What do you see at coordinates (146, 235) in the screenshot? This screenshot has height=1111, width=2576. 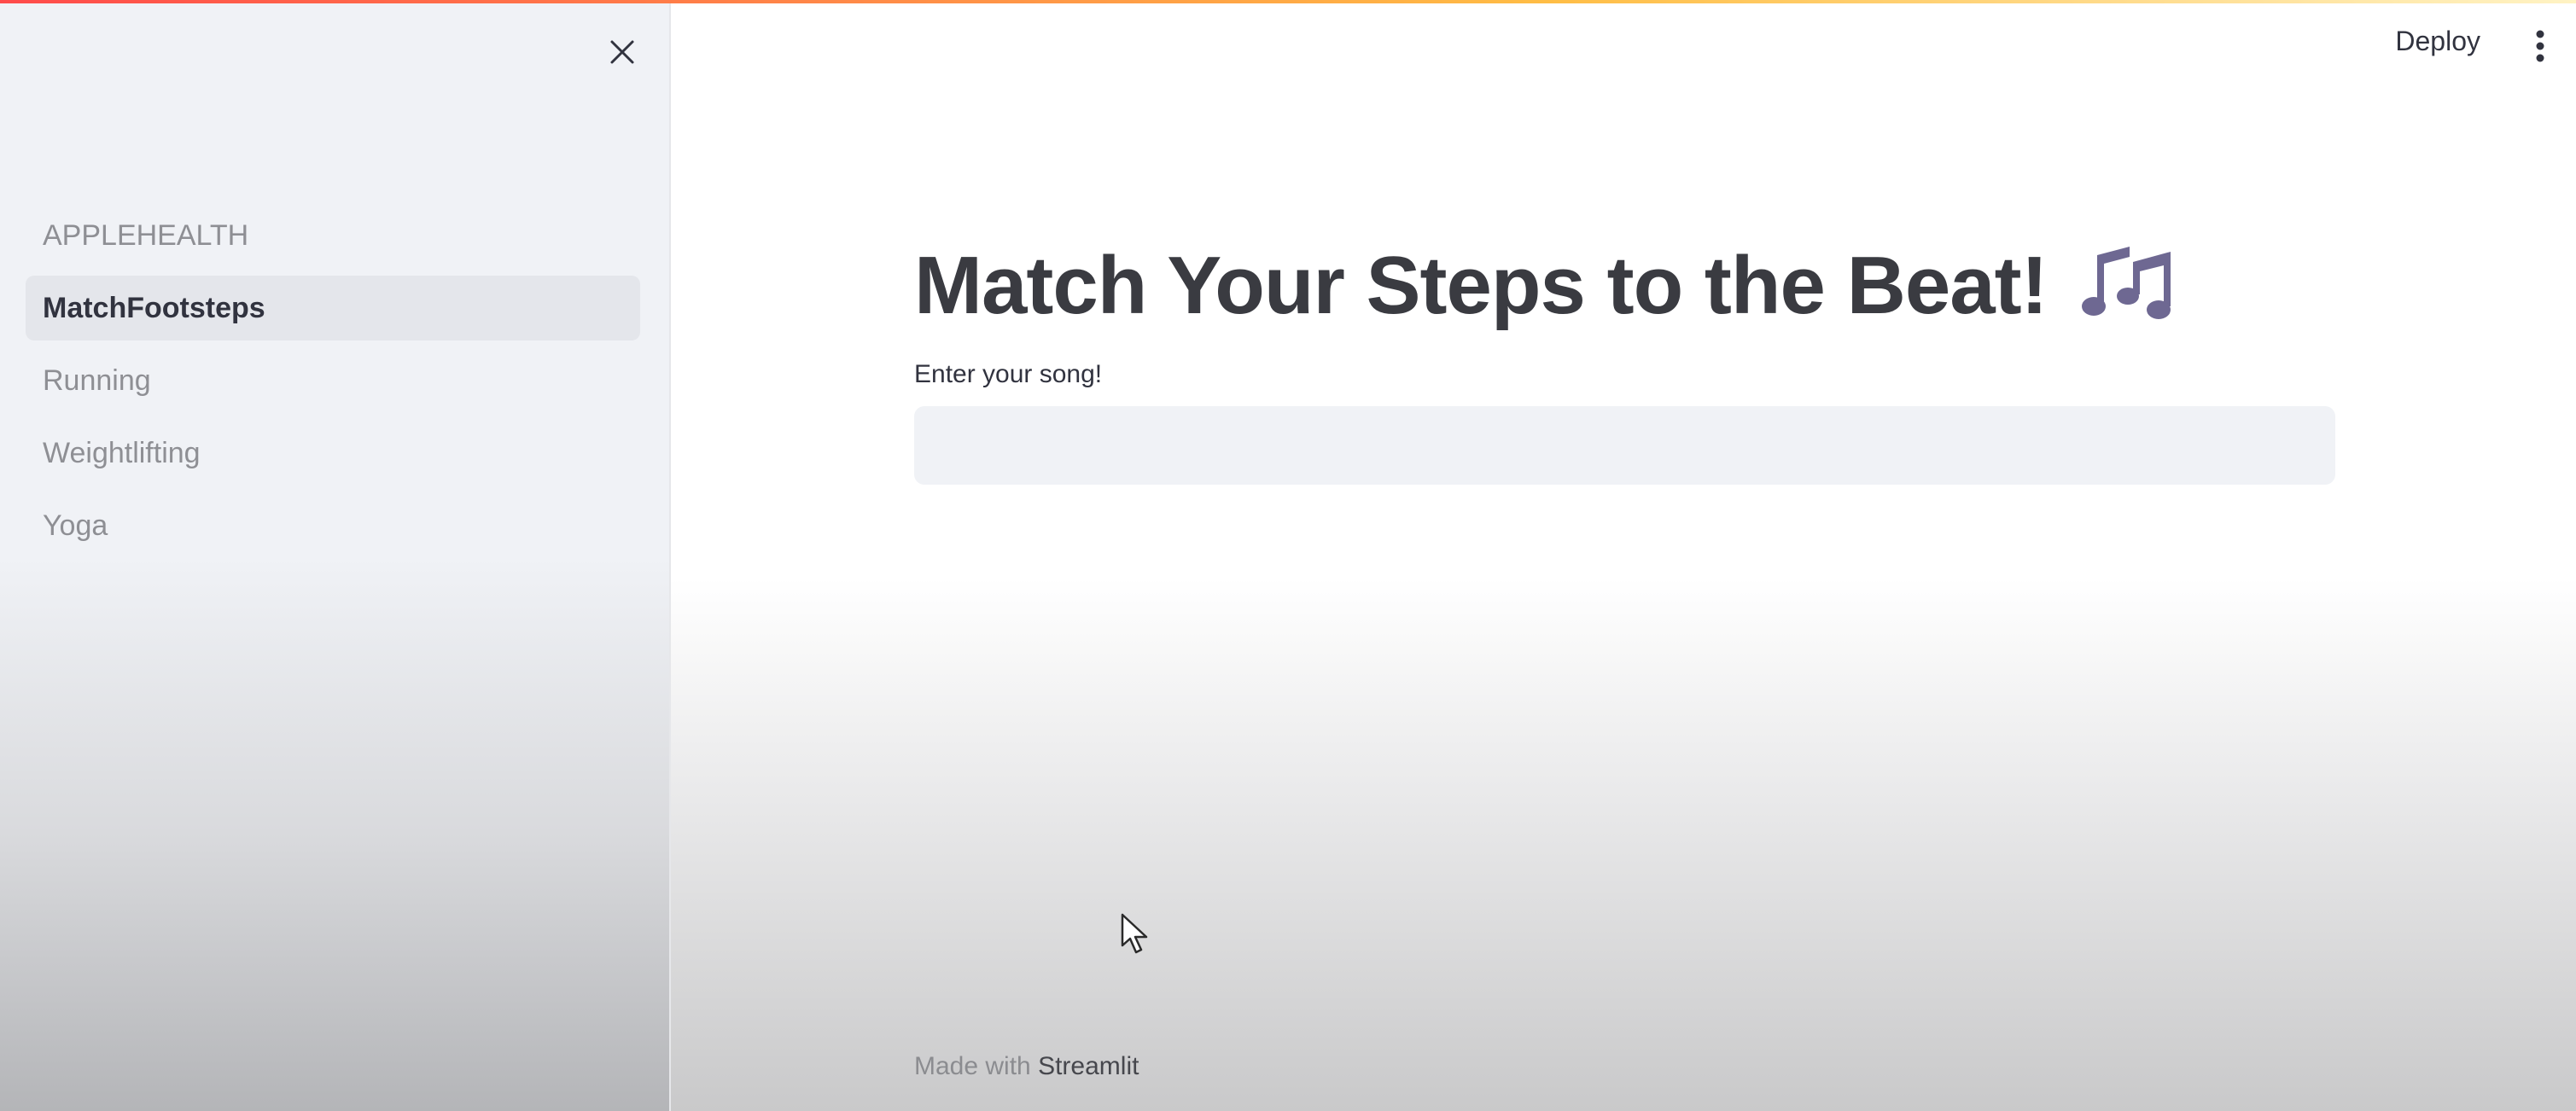 I see `sidebar-item-label: APPLEHEALTH` at bounding box center [146, 235].